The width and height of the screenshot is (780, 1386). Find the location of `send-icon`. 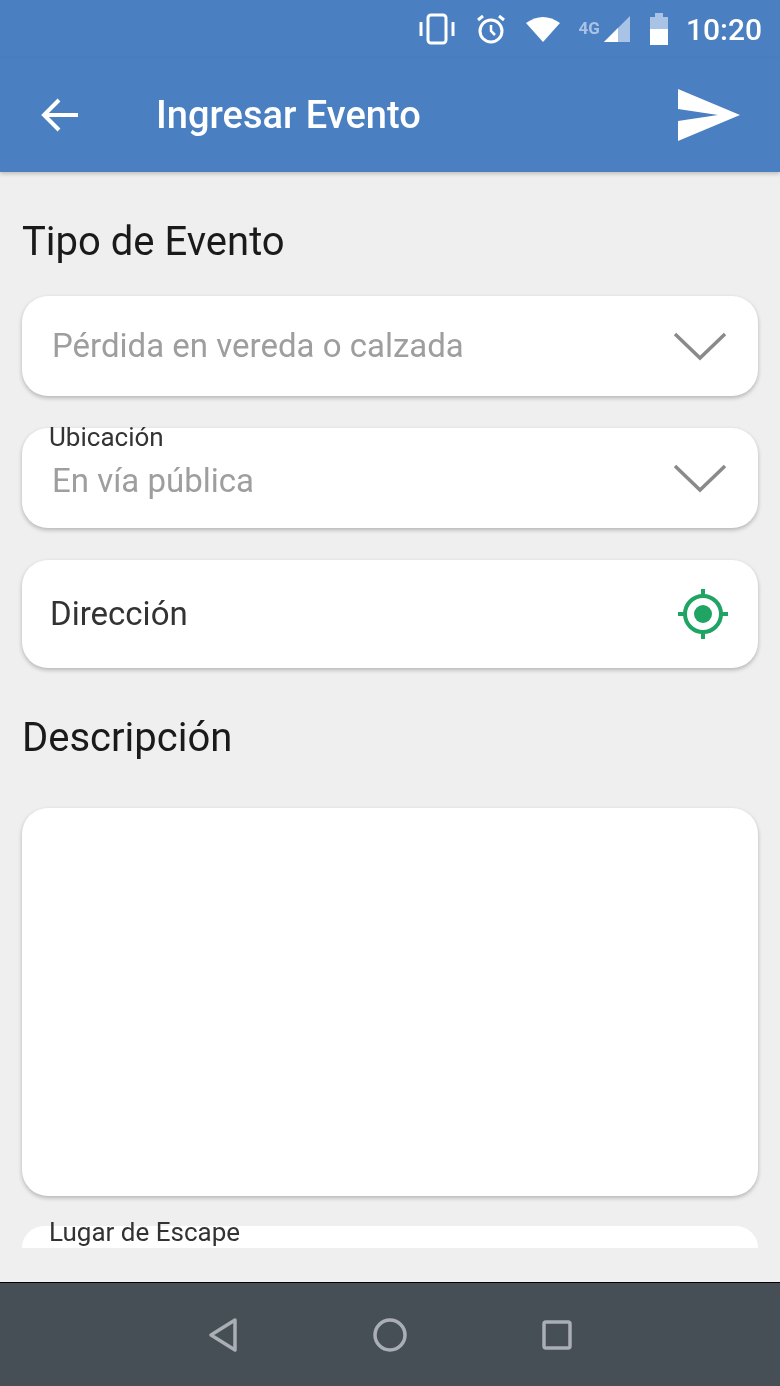

send-icon is located at coordinates (709, 115).